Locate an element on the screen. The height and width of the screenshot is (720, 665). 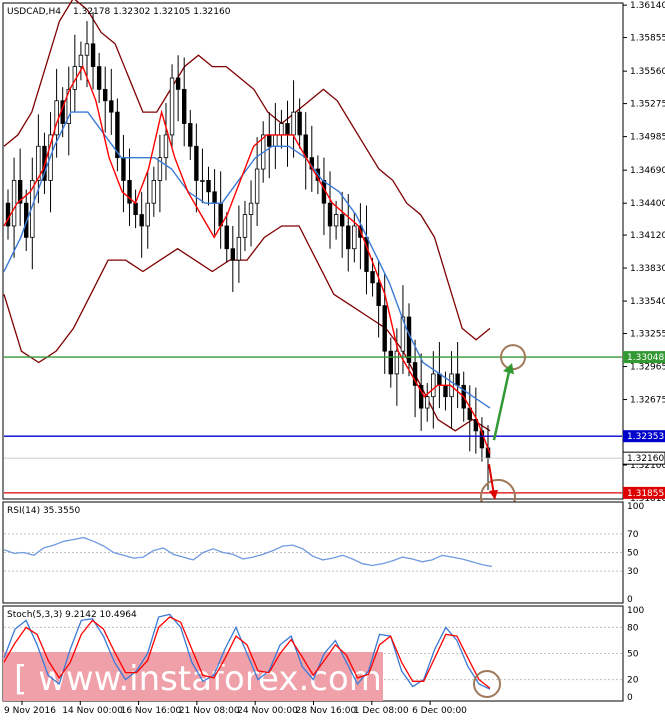
rsi-tick-label: 100 is located at coordinates (635, 507).